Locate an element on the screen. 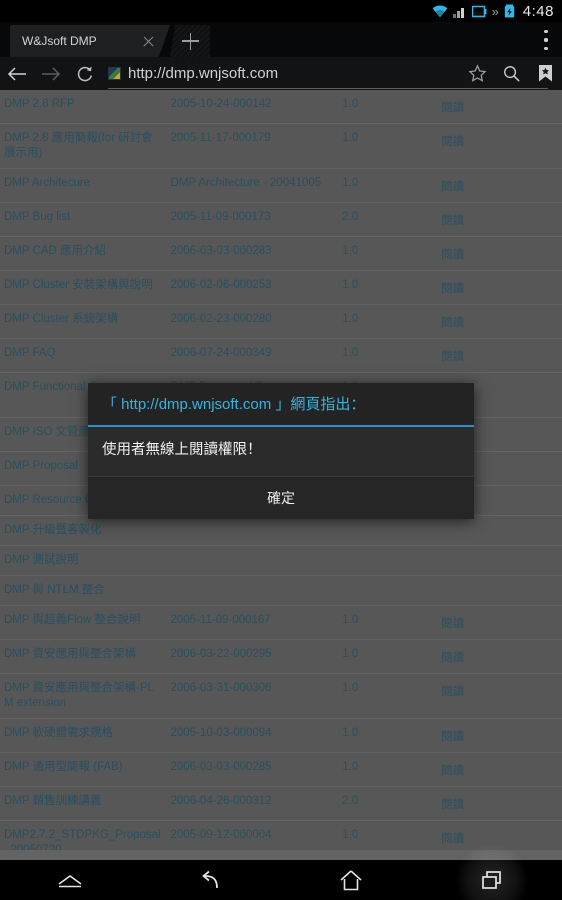 The width and height of the screenshot is (562, 900). home-button is located at coordinates (351, 880).